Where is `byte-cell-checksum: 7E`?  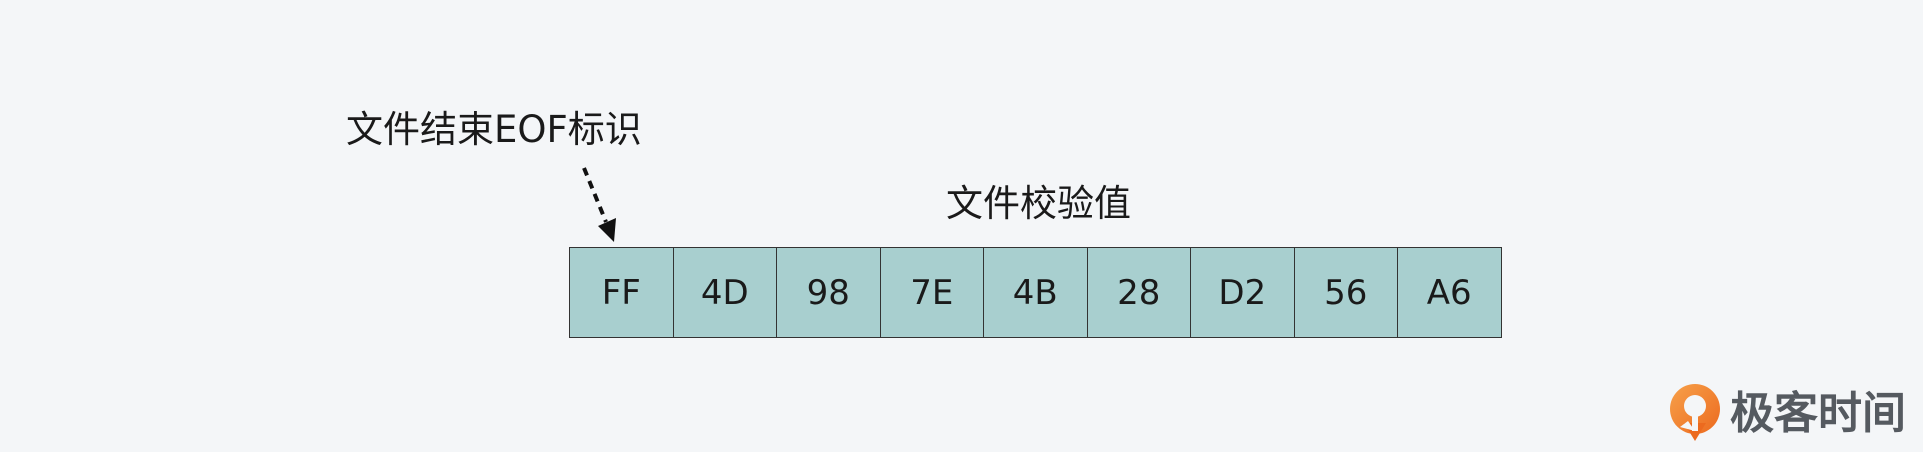
byte-cell-checksum: 7E is located at coordinates (932, 292).